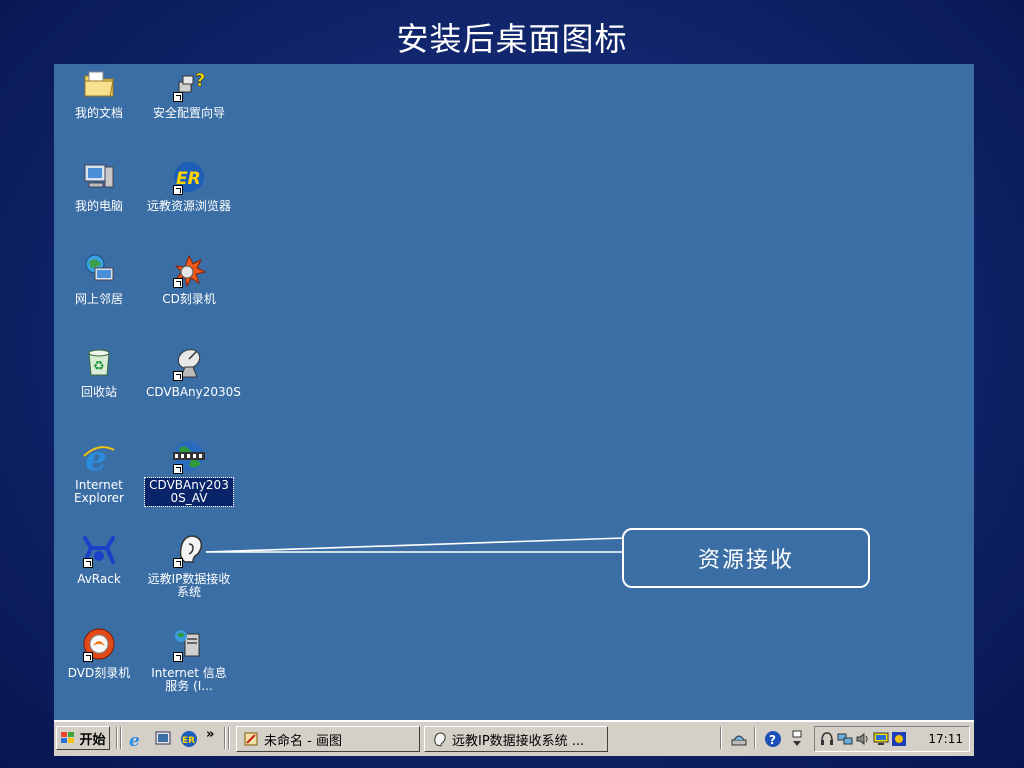 The image size is (1024, 768). Describe the element at coordinates (189, 492) in the screenshot. I see `desktop-icon-label: CDVBAny2030S_AV` at that location.